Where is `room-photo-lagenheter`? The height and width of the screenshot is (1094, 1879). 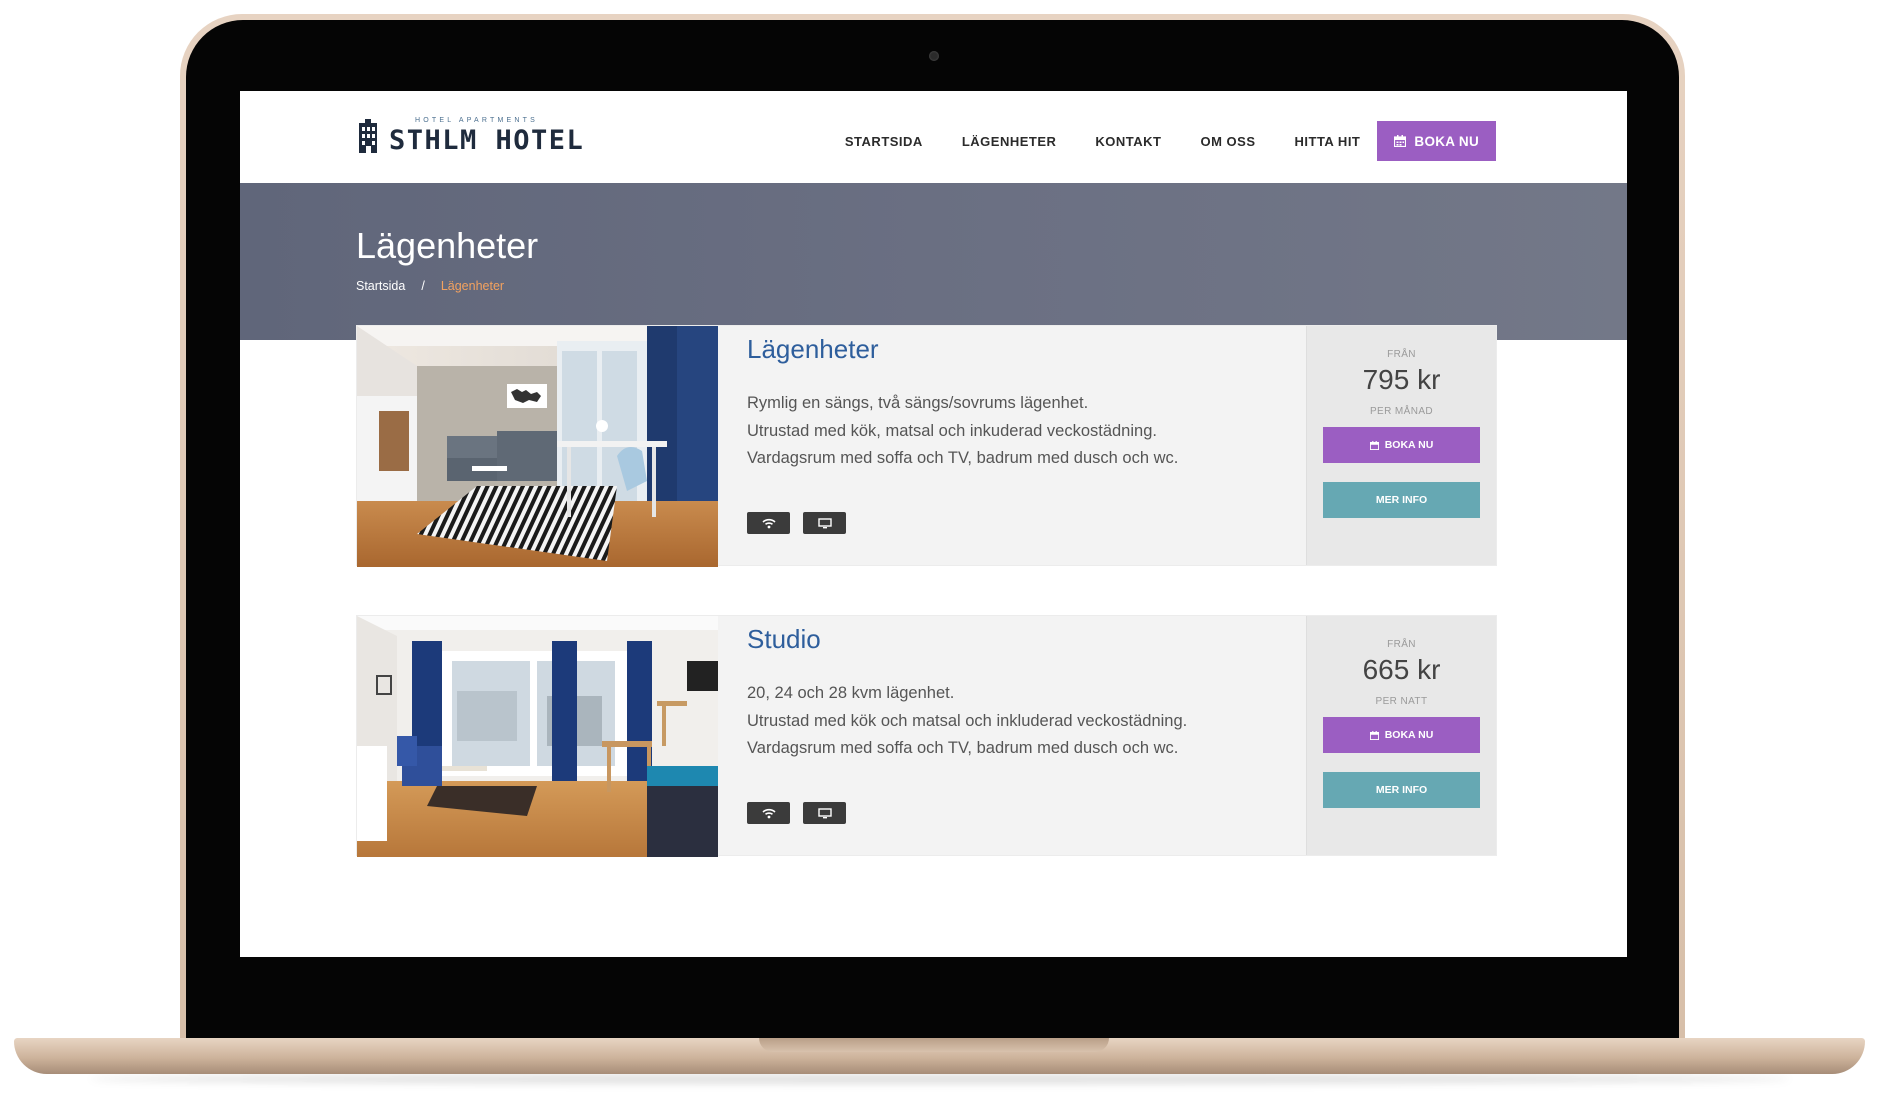
room-photo-lagenheter is located at coordinates (537, 446).